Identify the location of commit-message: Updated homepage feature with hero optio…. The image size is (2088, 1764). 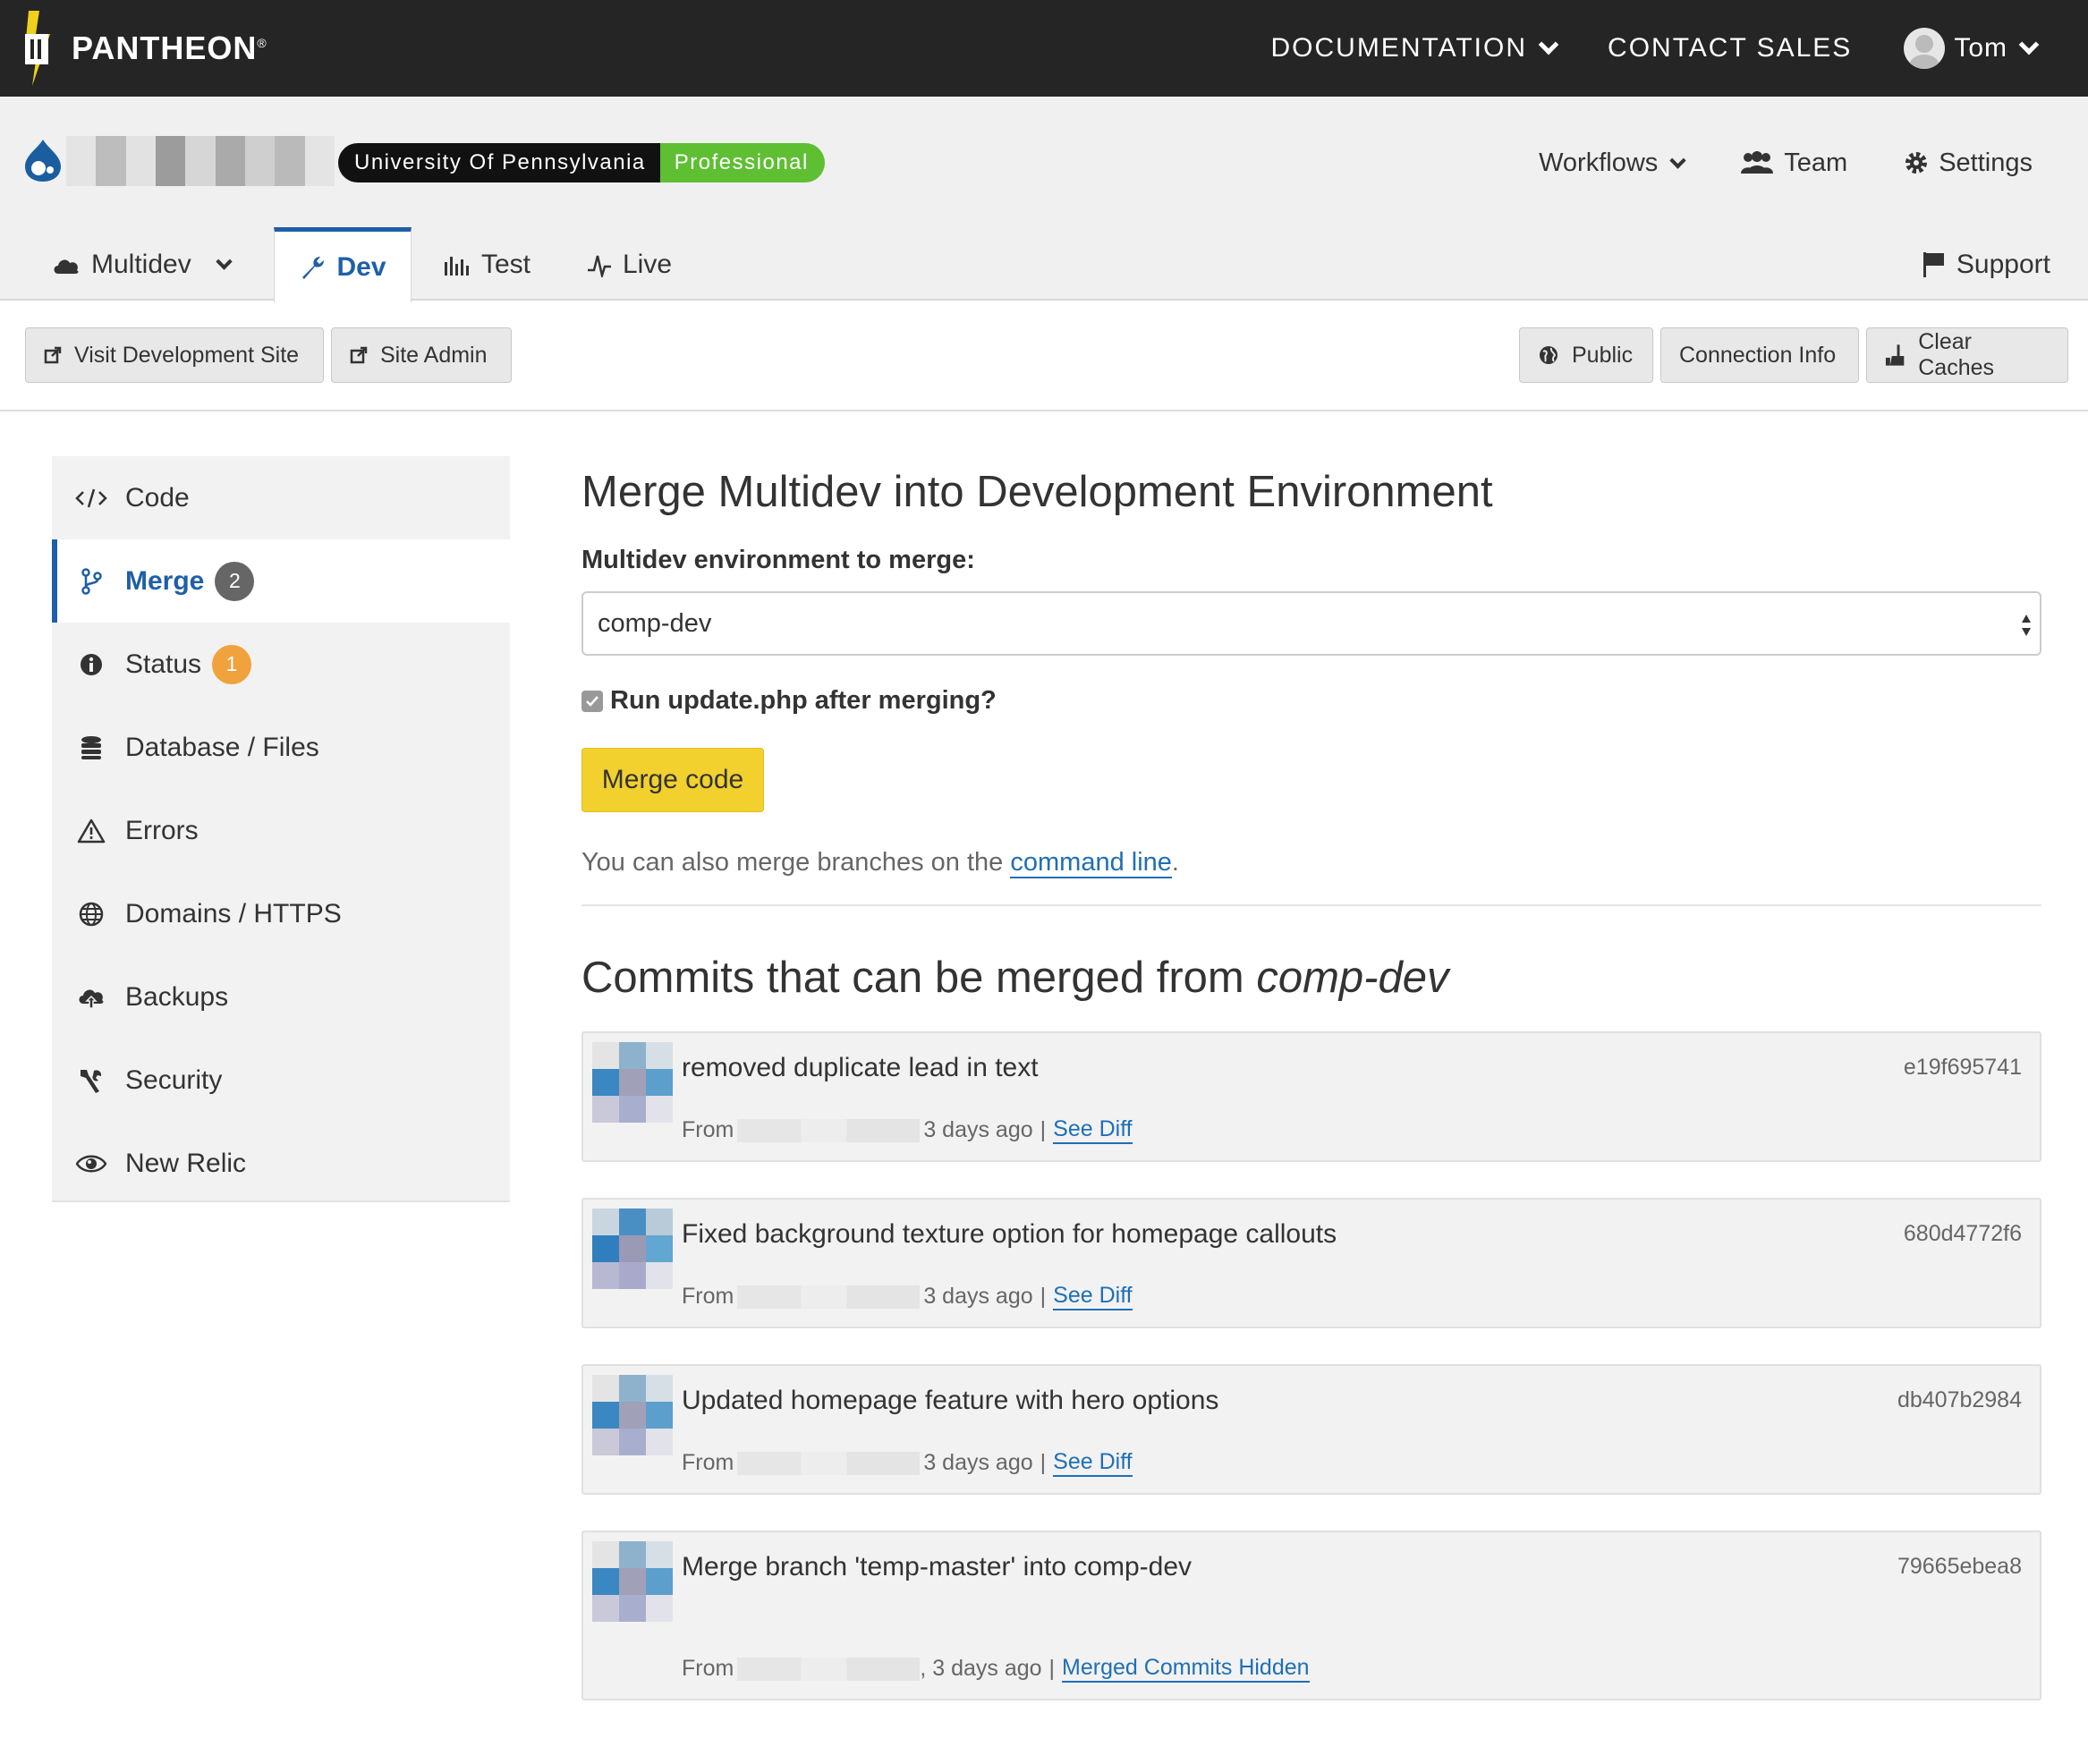
(950, 1400).